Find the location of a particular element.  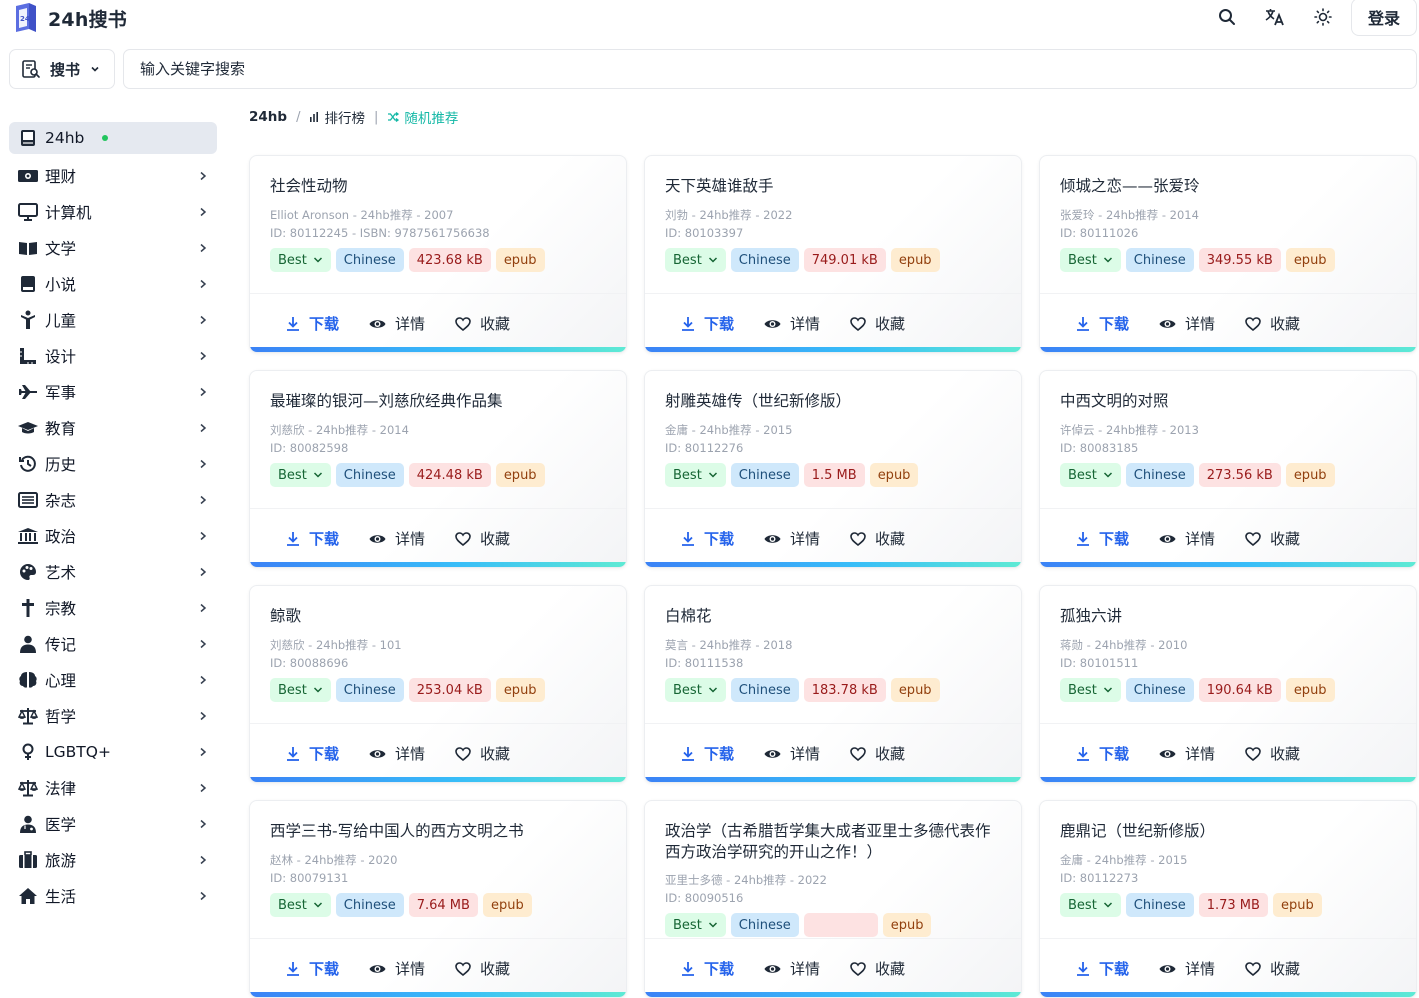

sidebar-item-psychology: 心理 is located at coordinates (113, 680).